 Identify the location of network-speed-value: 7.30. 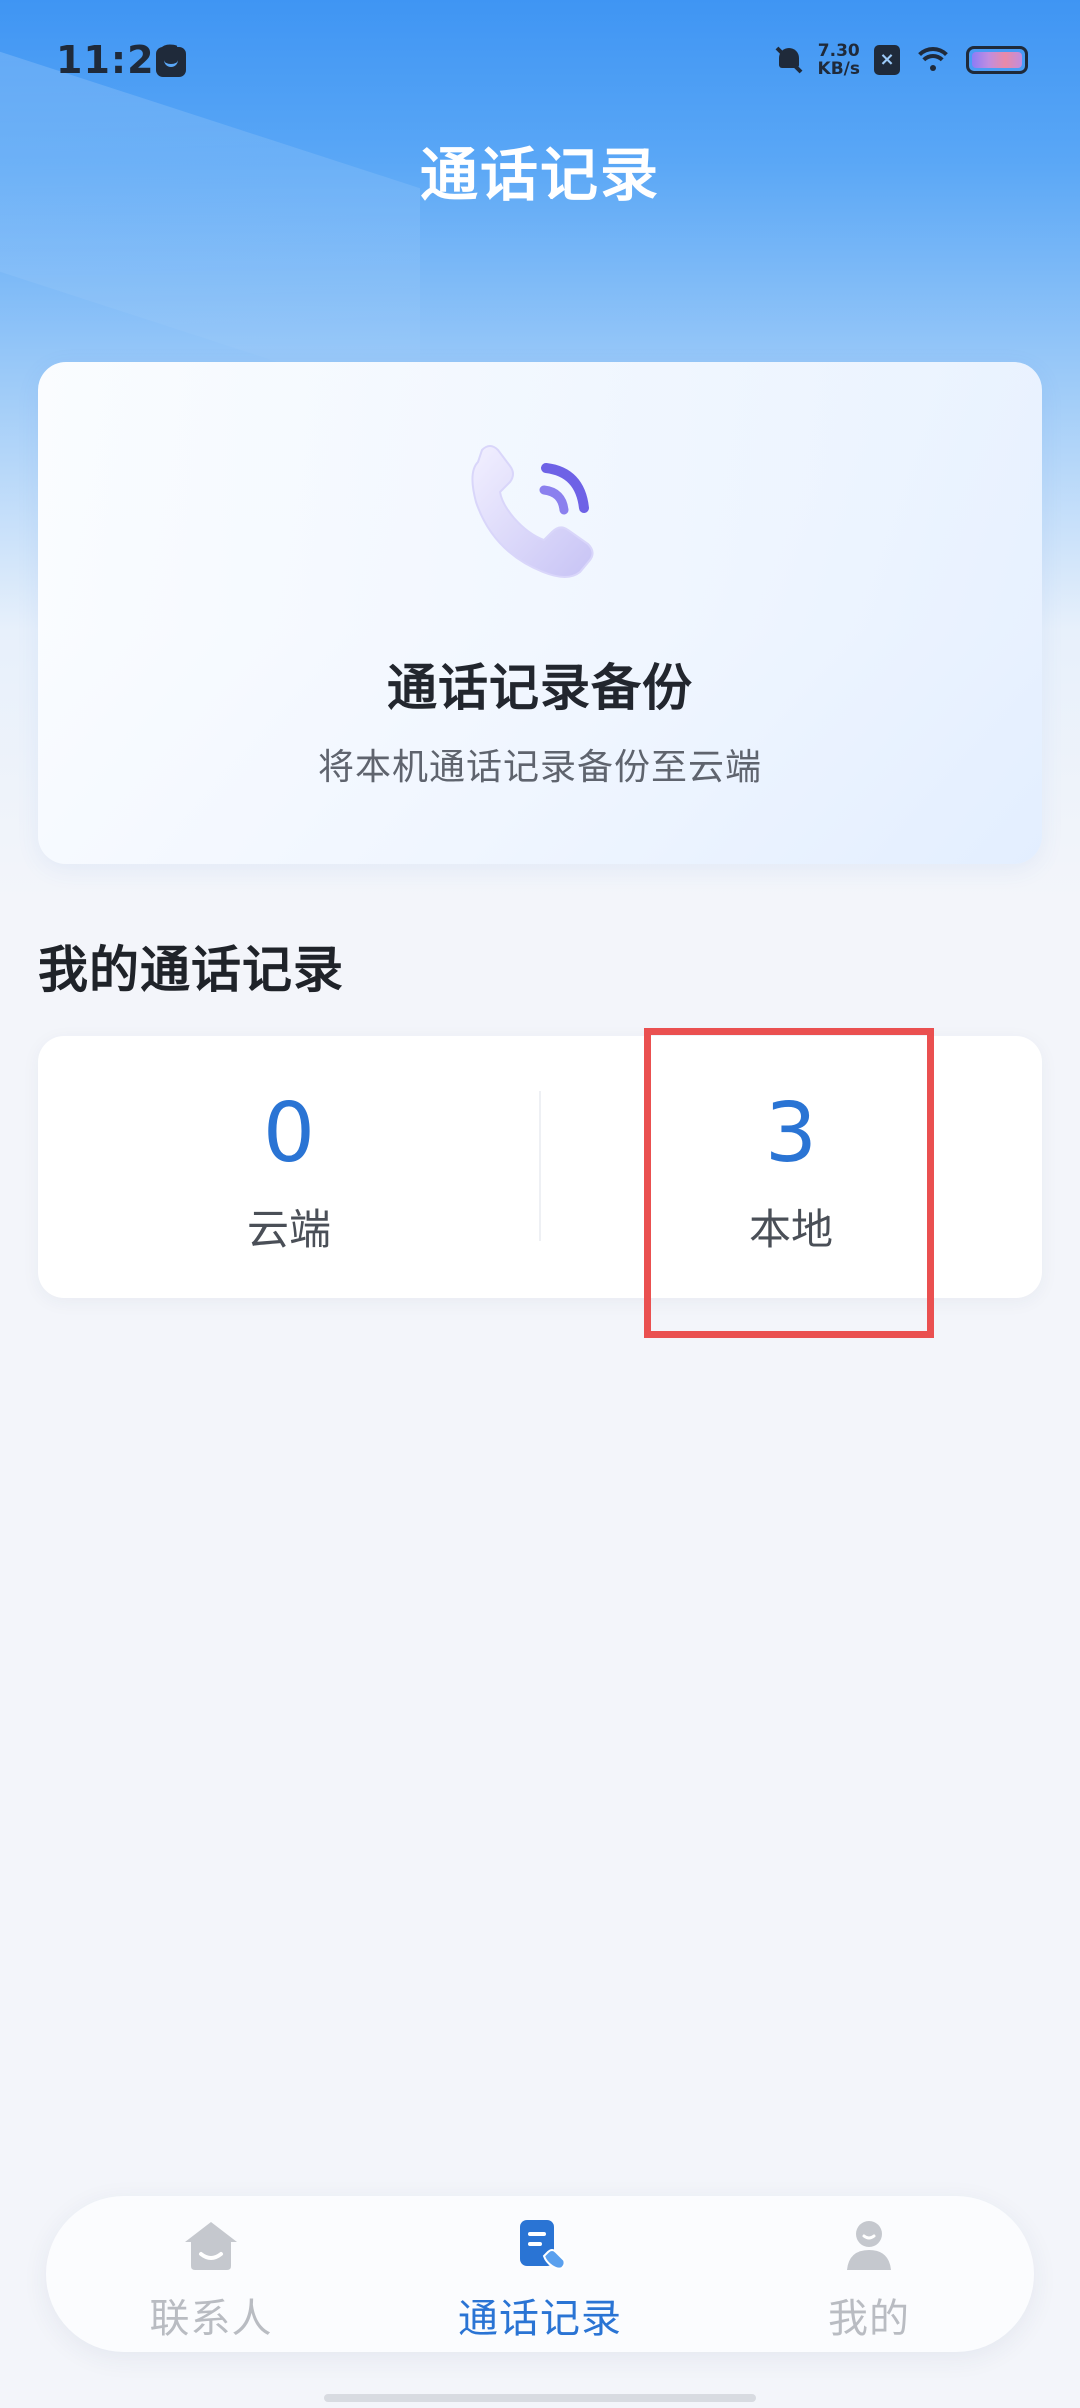
(838, 51).